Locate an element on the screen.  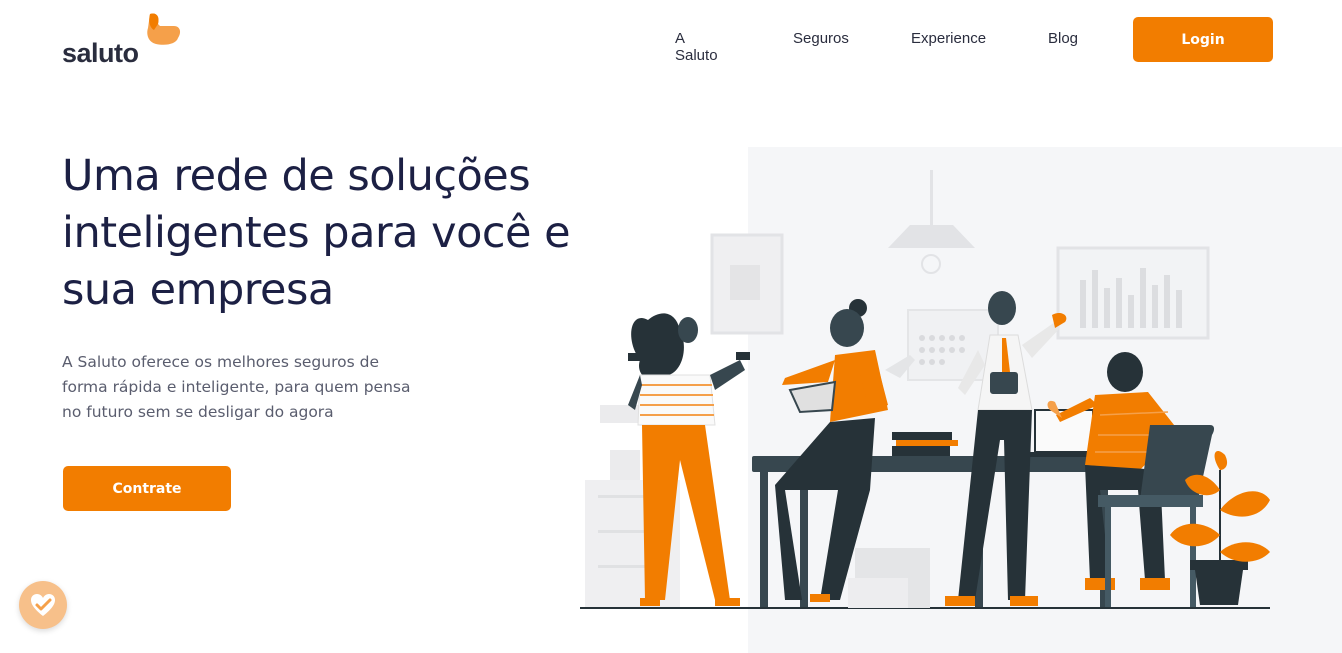
check-heart-icon is located at coordinates (43, 605).